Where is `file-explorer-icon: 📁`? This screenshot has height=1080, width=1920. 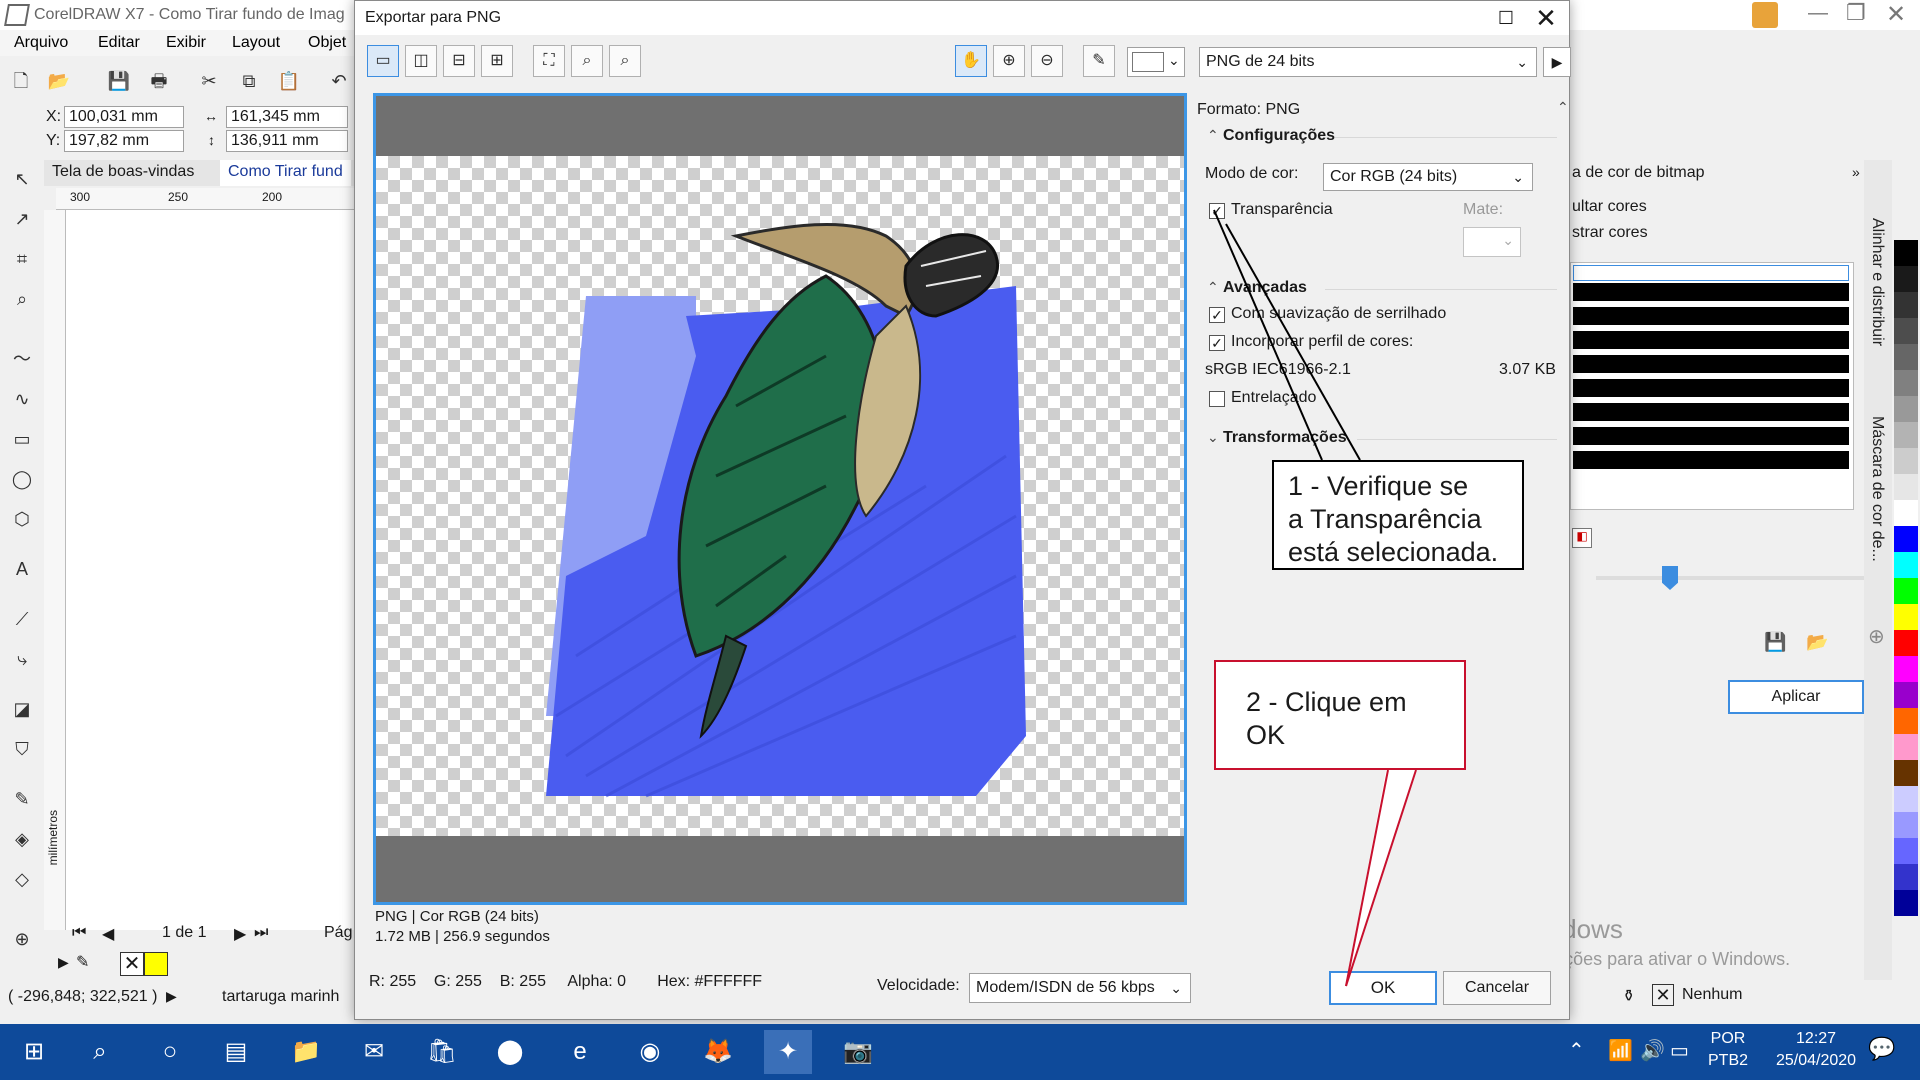
file-explorer-icon: 📁 is located at coordinates (306, 1052).